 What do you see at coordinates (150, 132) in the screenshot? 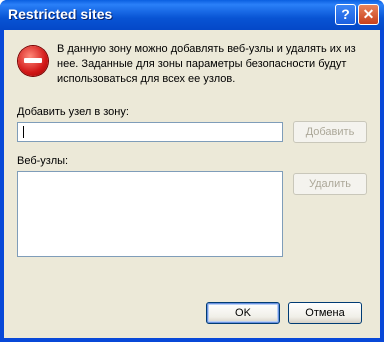
I see `add-site-input` at bounding box center [150, 132].